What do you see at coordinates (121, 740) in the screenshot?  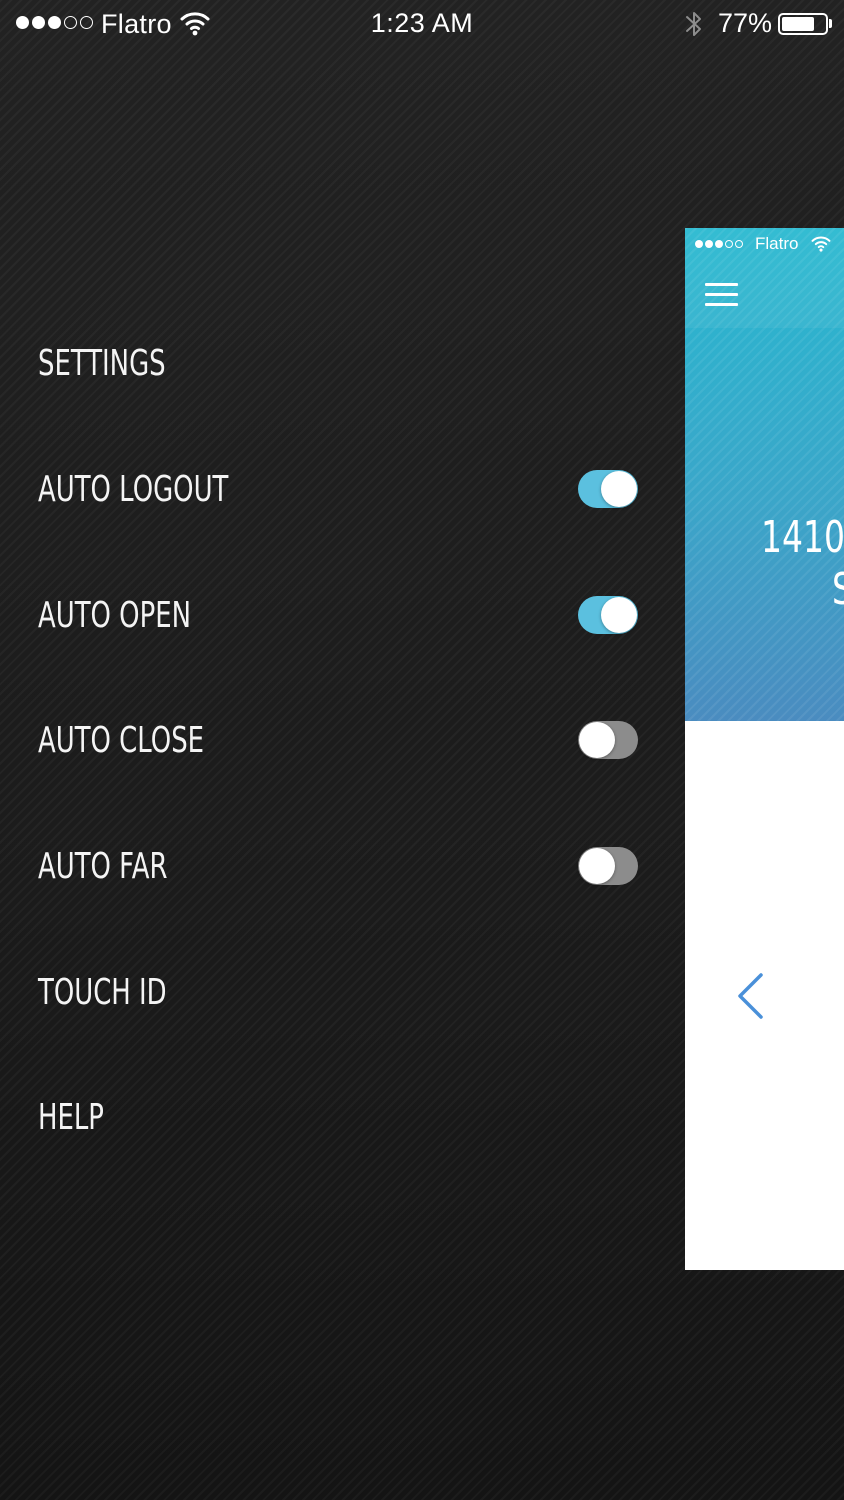 I see `menu-item-label: AUTO CLOSE` at bounding box center [121, 740].